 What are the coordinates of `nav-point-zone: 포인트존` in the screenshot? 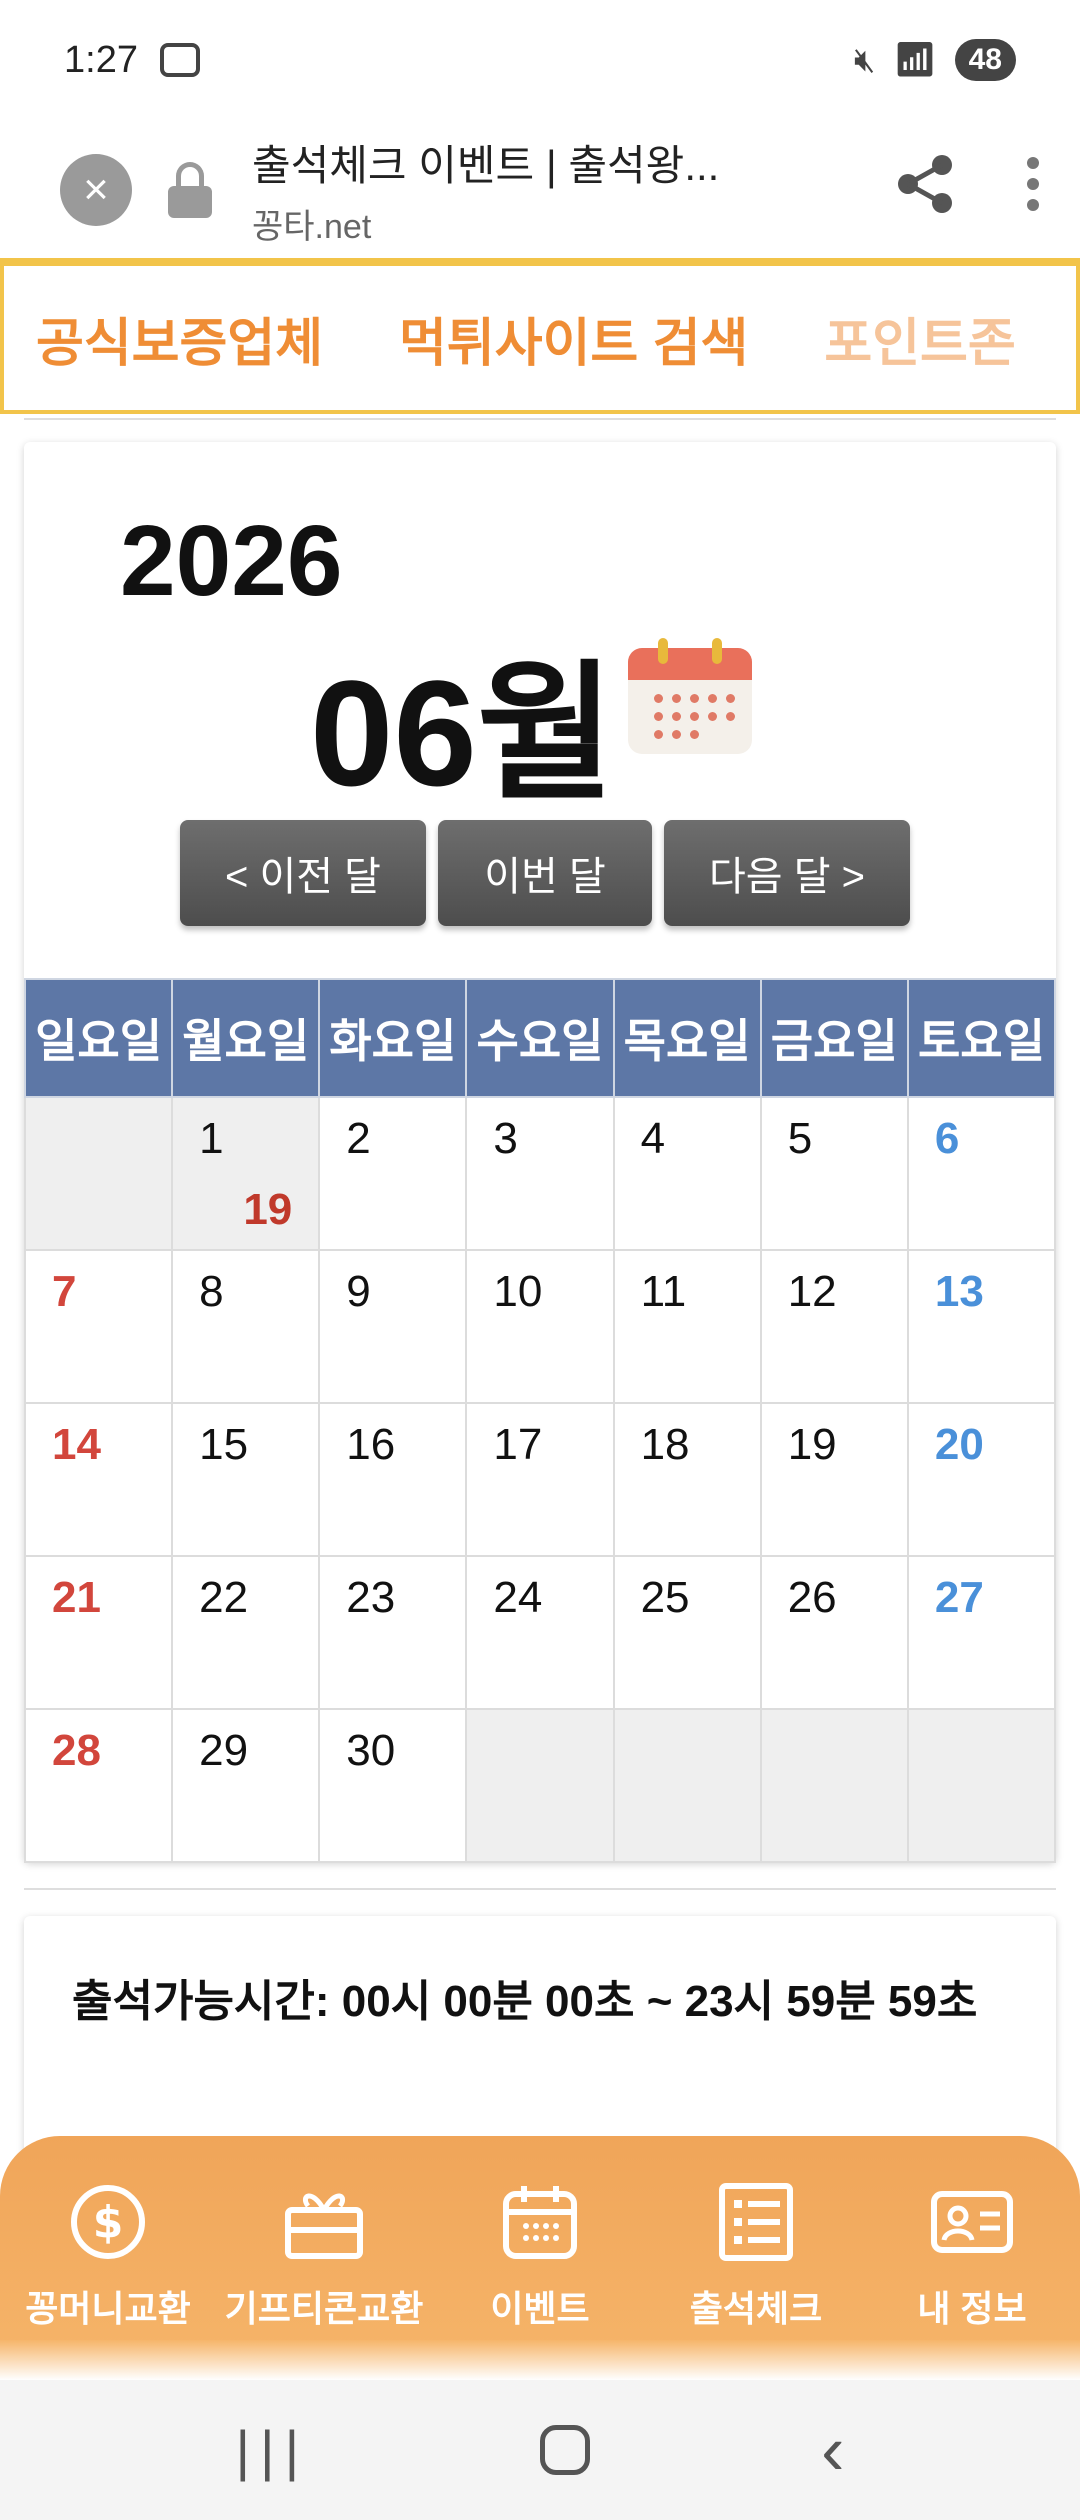 It's located at (919, 338).